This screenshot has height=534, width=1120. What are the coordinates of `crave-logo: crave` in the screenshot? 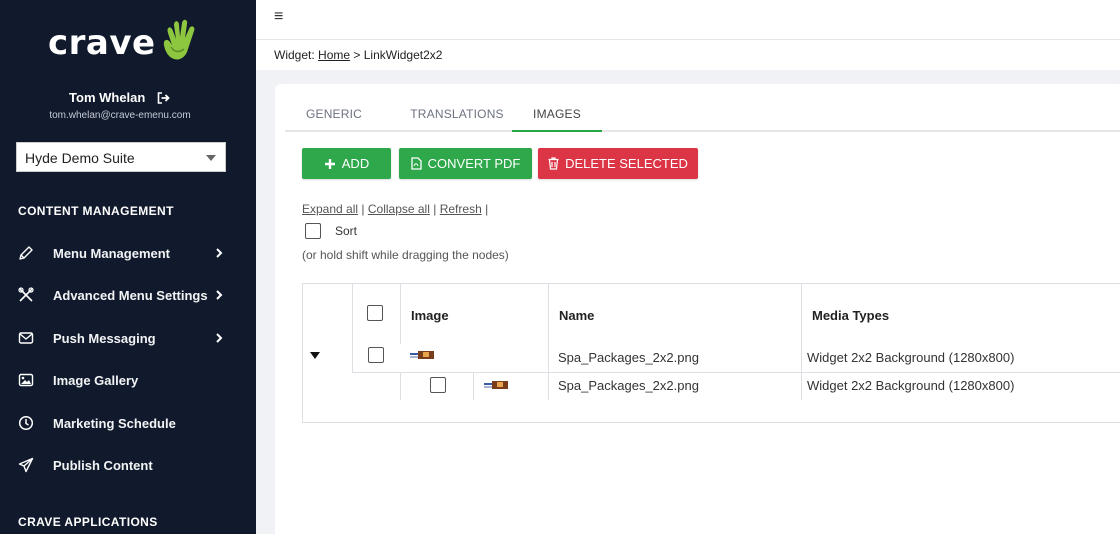 It's located at (122, 43).